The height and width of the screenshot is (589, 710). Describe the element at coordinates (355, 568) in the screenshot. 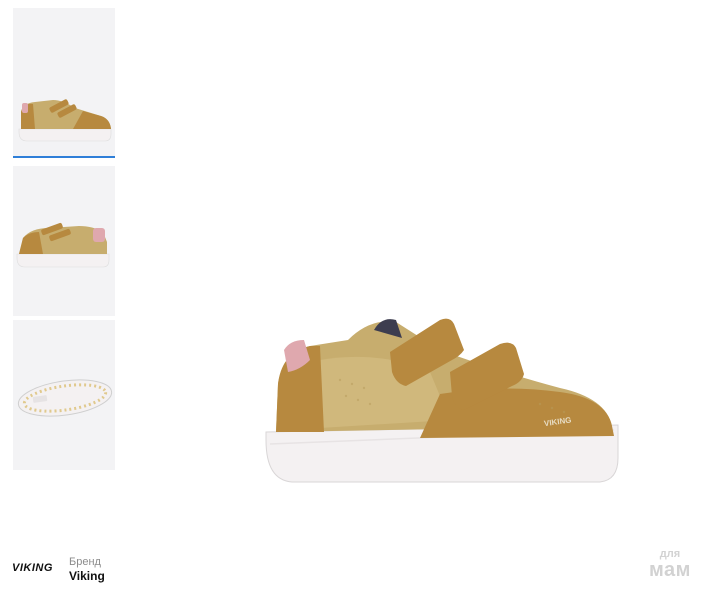

I see `brand-section: VIKING Бренд Viking` at that location.